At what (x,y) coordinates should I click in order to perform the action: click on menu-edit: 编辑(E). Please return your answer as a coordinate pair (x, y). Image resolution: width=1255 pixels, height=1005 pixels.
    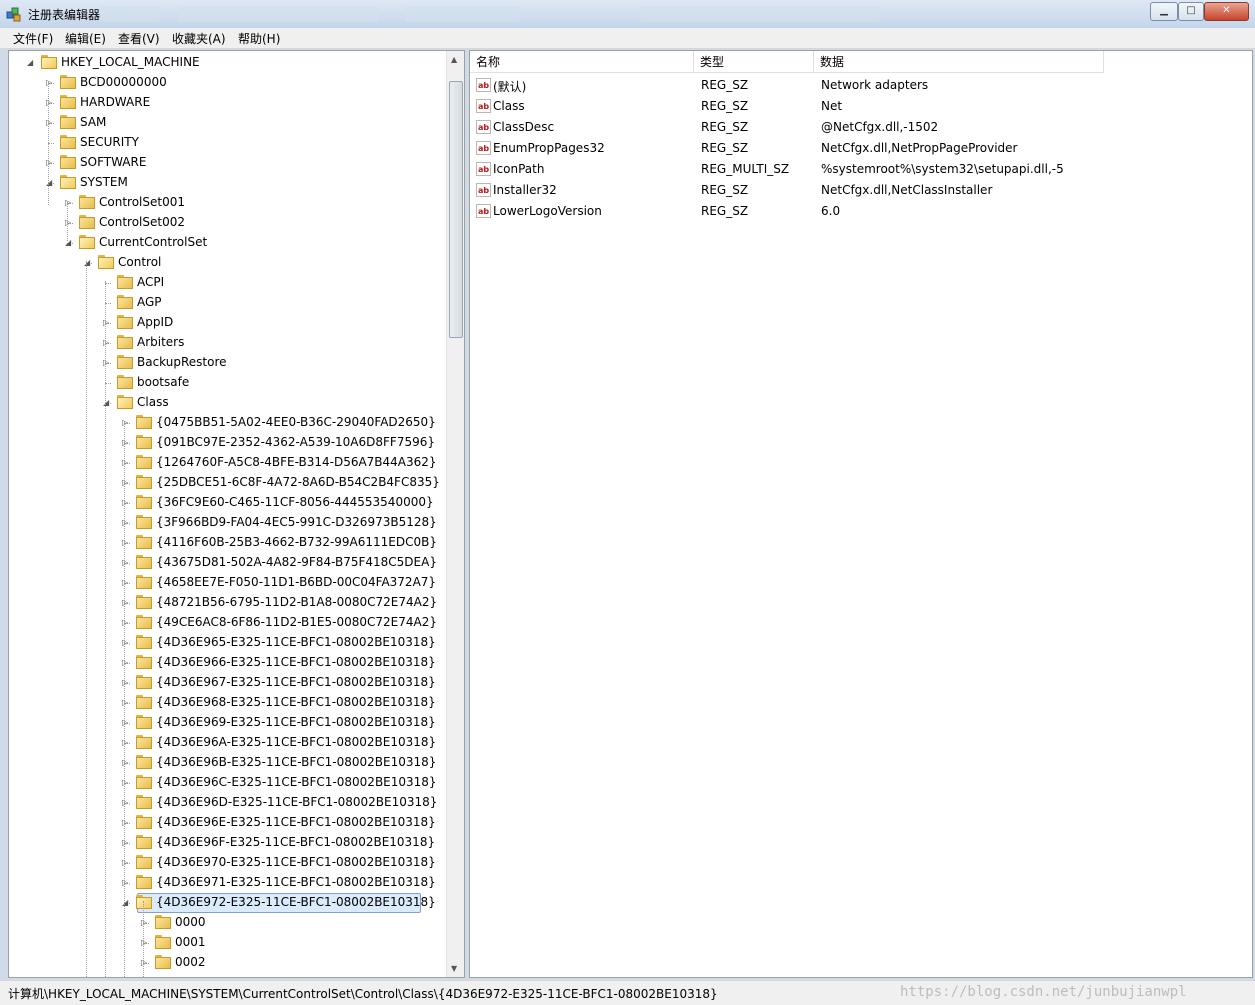
    Looking at the image, I should click on (85, 38).